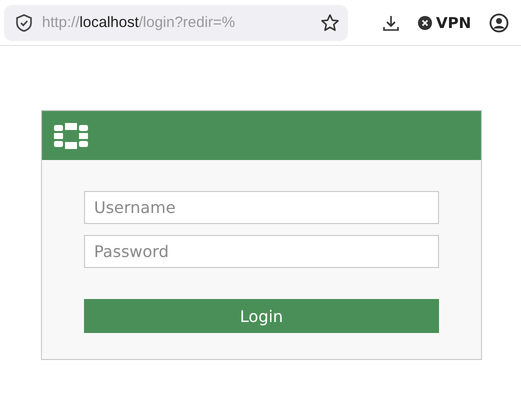 The width and height of the screenshot is (521, 400). I want to click on grid-logo-icon, so click(71, 135).